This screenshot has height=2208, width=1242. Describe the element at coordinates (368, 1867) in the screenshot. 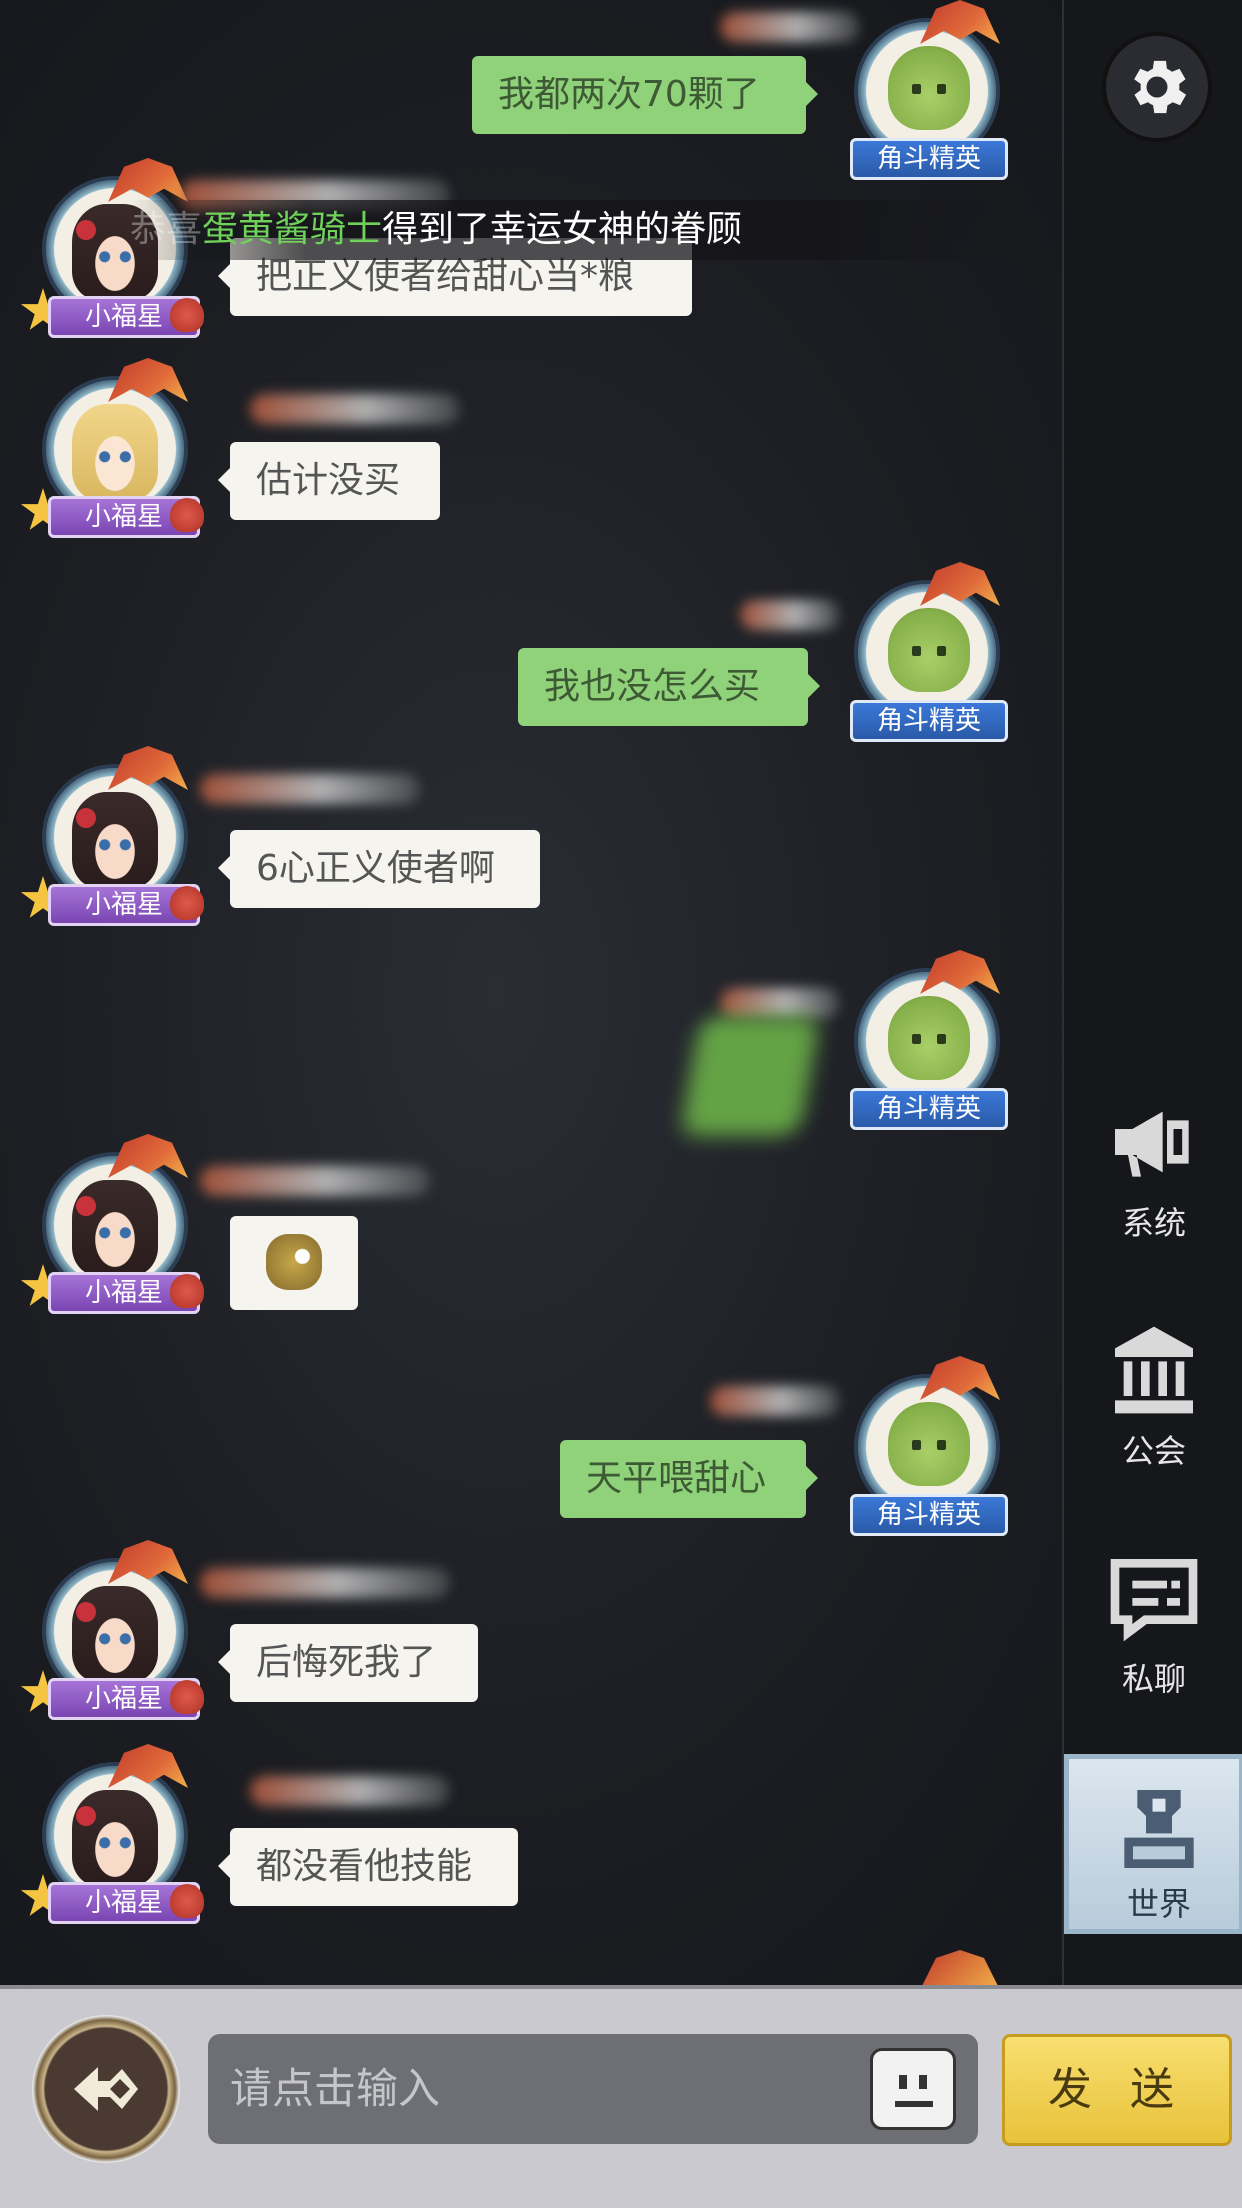

I see `chat-bubble: 都没看他技能` at that location.